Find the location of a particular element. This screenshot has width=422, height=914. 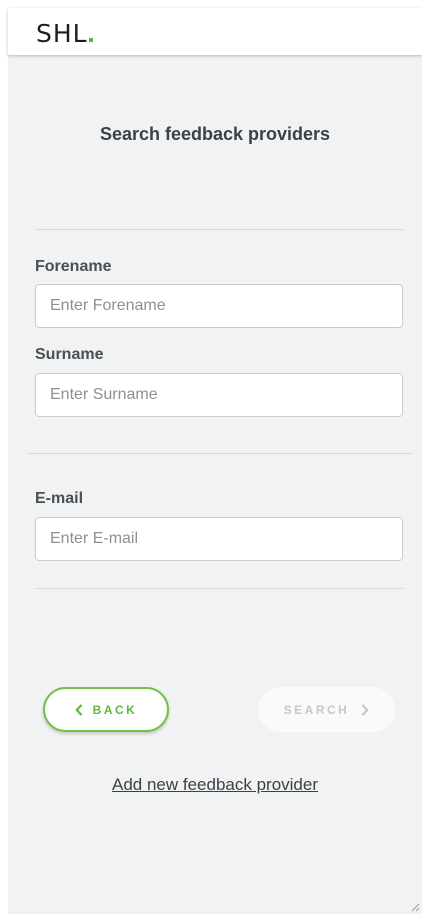

surname-label: Surname is located at coordinates (69, 354).